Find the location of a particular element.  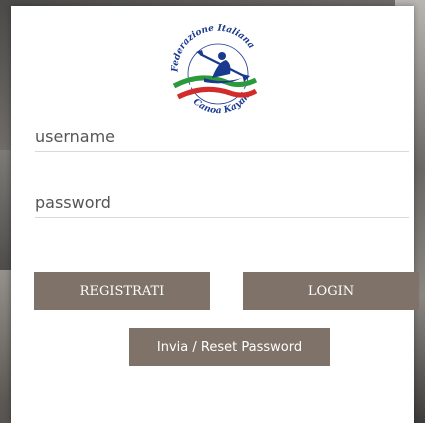

federation-logo: Federazione Italiana Canoa Kayak is located at coordinates (215, 70).